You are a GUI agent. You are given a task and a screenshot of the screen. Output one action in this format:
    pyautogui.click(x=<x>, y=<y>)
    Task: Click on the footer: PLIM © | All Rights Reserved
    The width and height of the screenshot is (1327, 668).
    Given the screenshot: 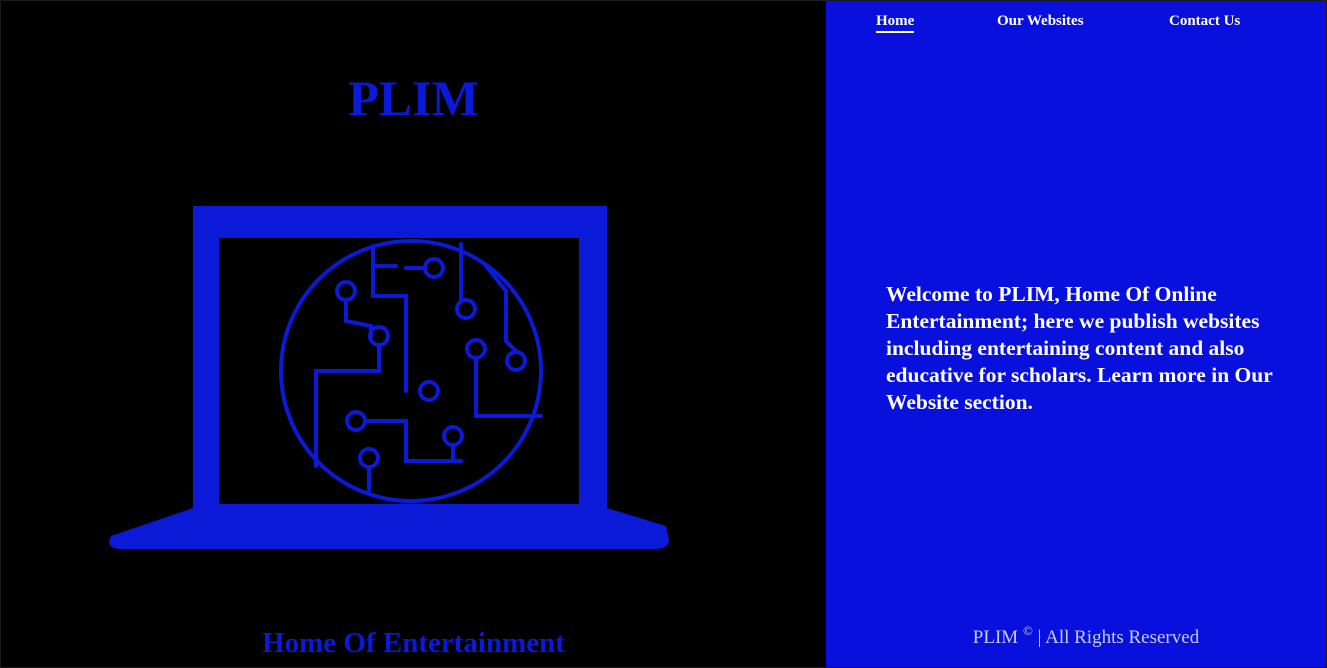 What is the action you would take?
    pyautogui.click(x=1076, y=634)
    